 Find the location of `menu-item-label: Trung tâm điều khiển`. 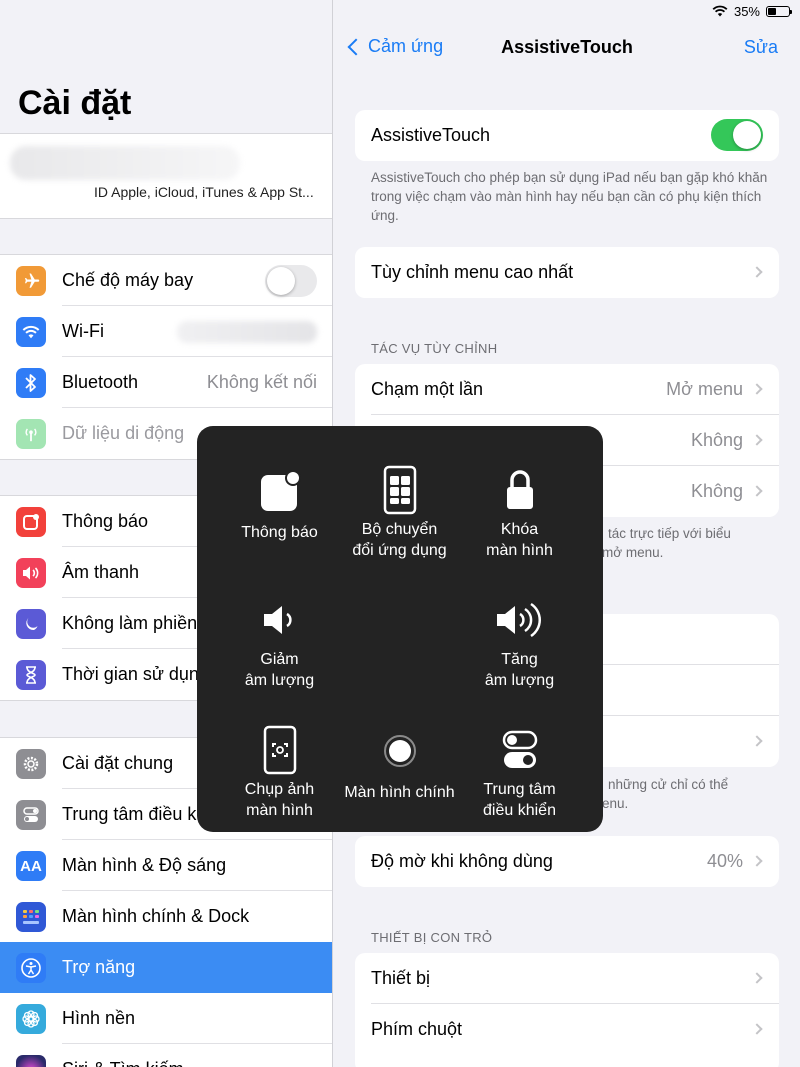

menu-item-label: Trung tâm điều khiển is located at coordinates (519, 800).